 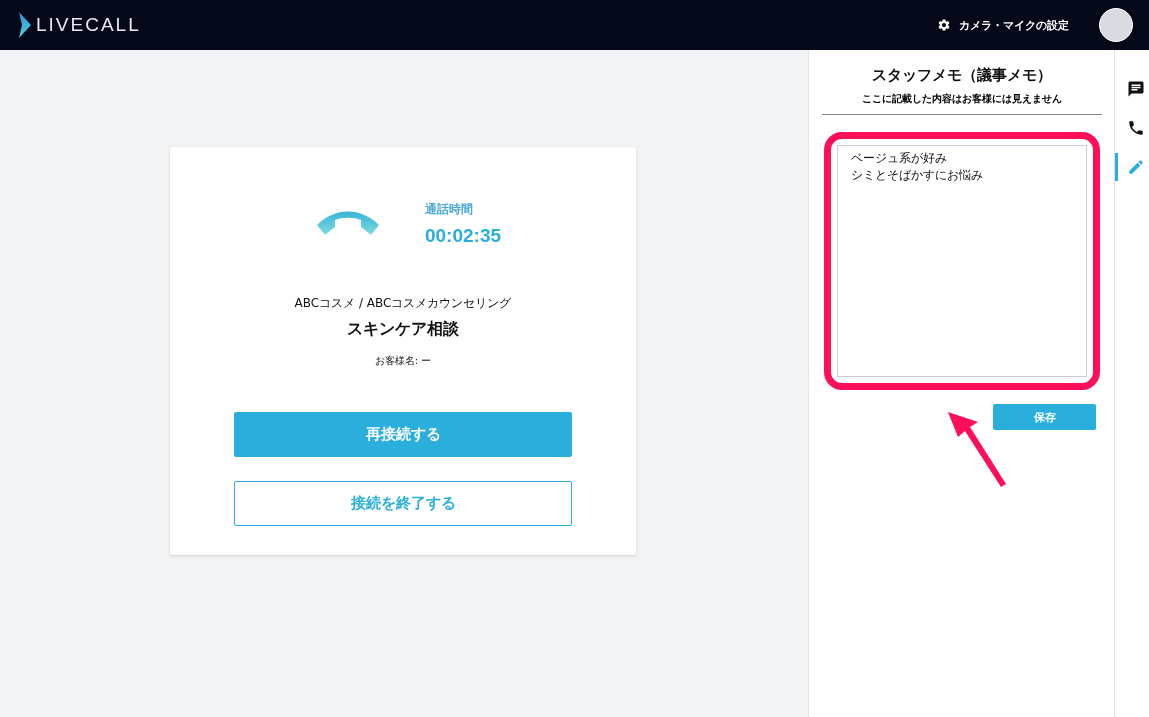 I want to click on call-duration: 00:02:35, so click(x=463, y=235).